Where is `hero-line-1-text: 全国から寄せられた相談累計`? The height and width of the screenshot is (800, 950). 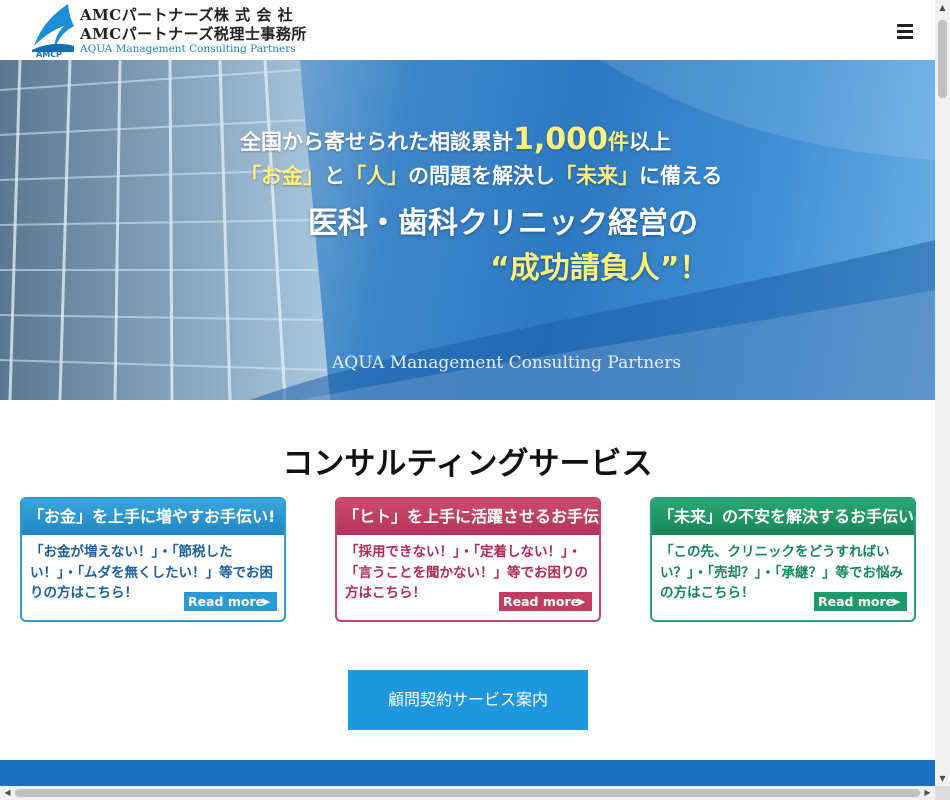 hero-line-1-text: 全国から寄せられた相談累計 is located at coordinates (376, 142).